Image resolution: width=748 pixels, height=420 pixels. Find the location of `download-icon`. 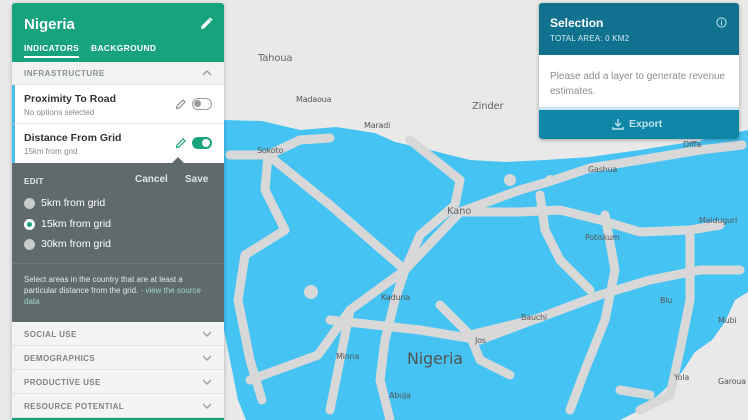

download-icon is located at coordinates (618, 124).